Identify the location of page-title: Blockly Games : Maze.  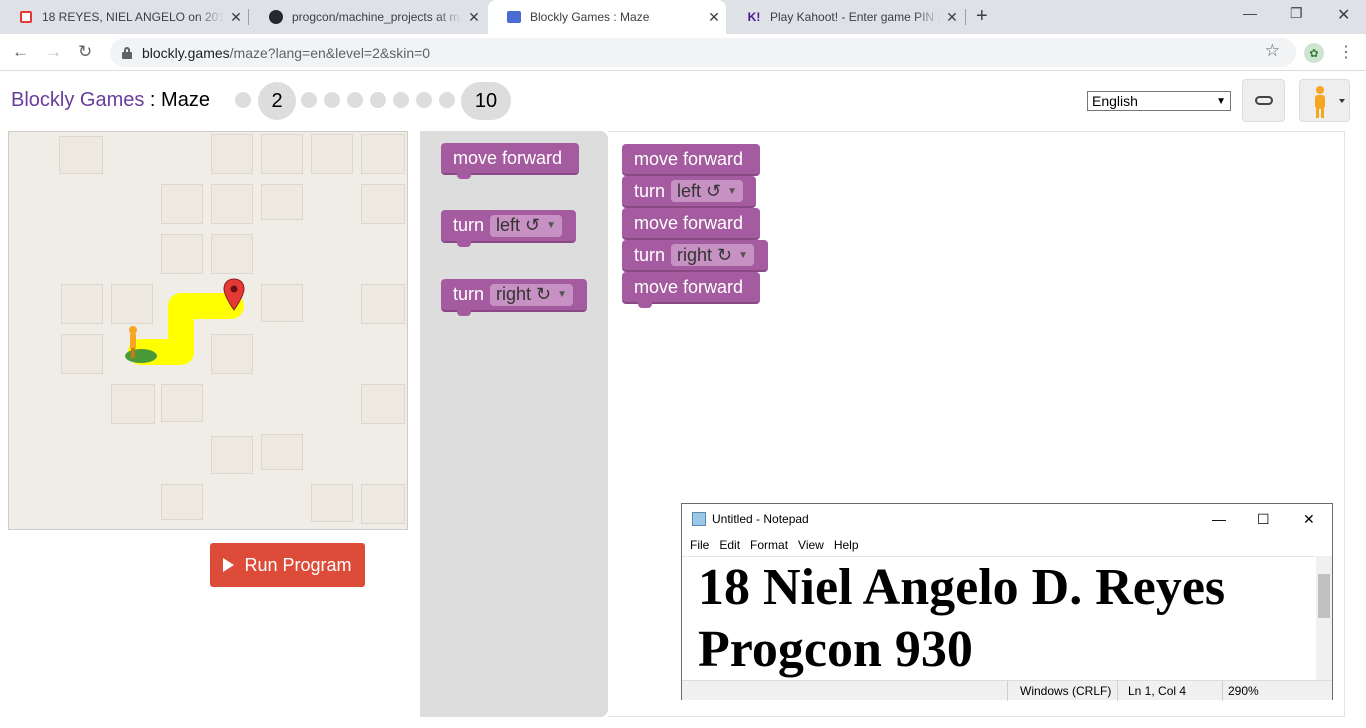
(110, 100).